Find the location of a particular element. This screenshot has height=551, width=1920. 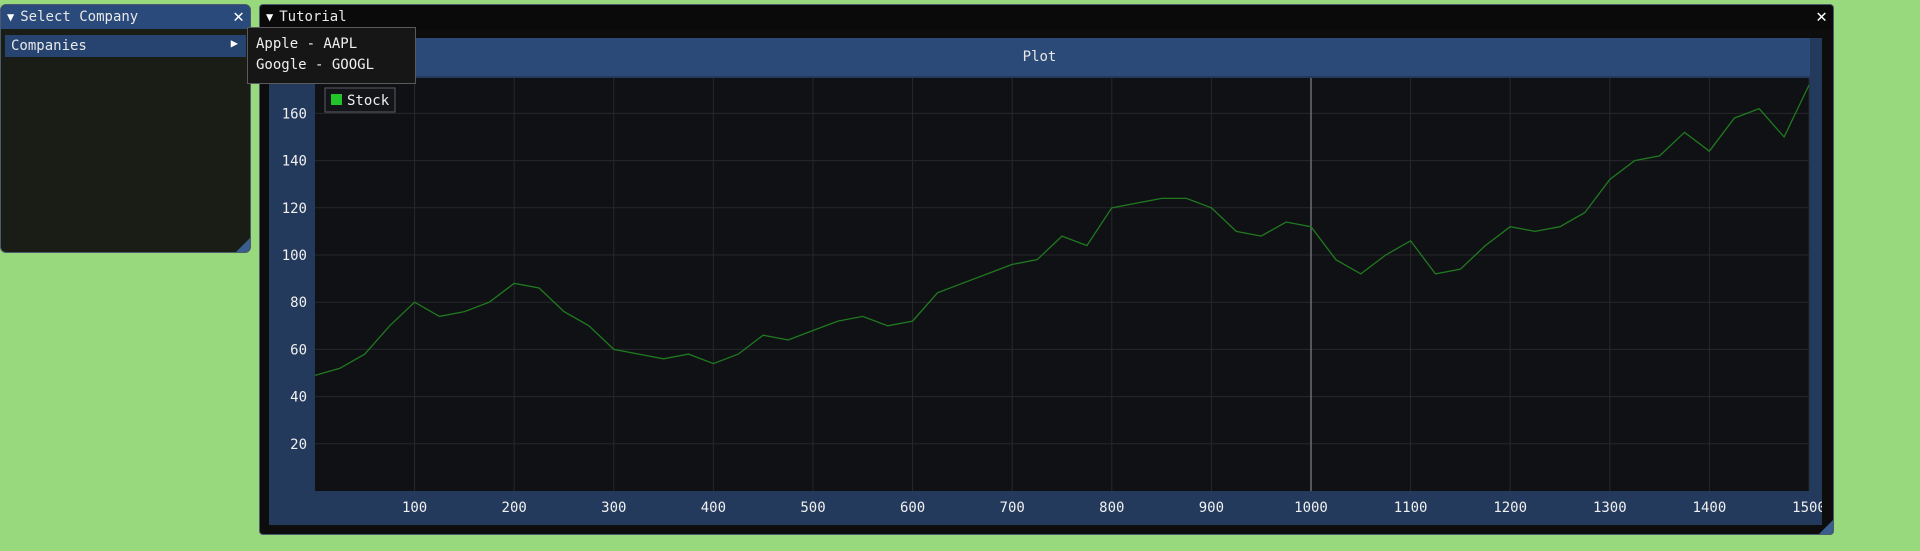

y-tick-label: 80 is located at coordinates (298, 303).